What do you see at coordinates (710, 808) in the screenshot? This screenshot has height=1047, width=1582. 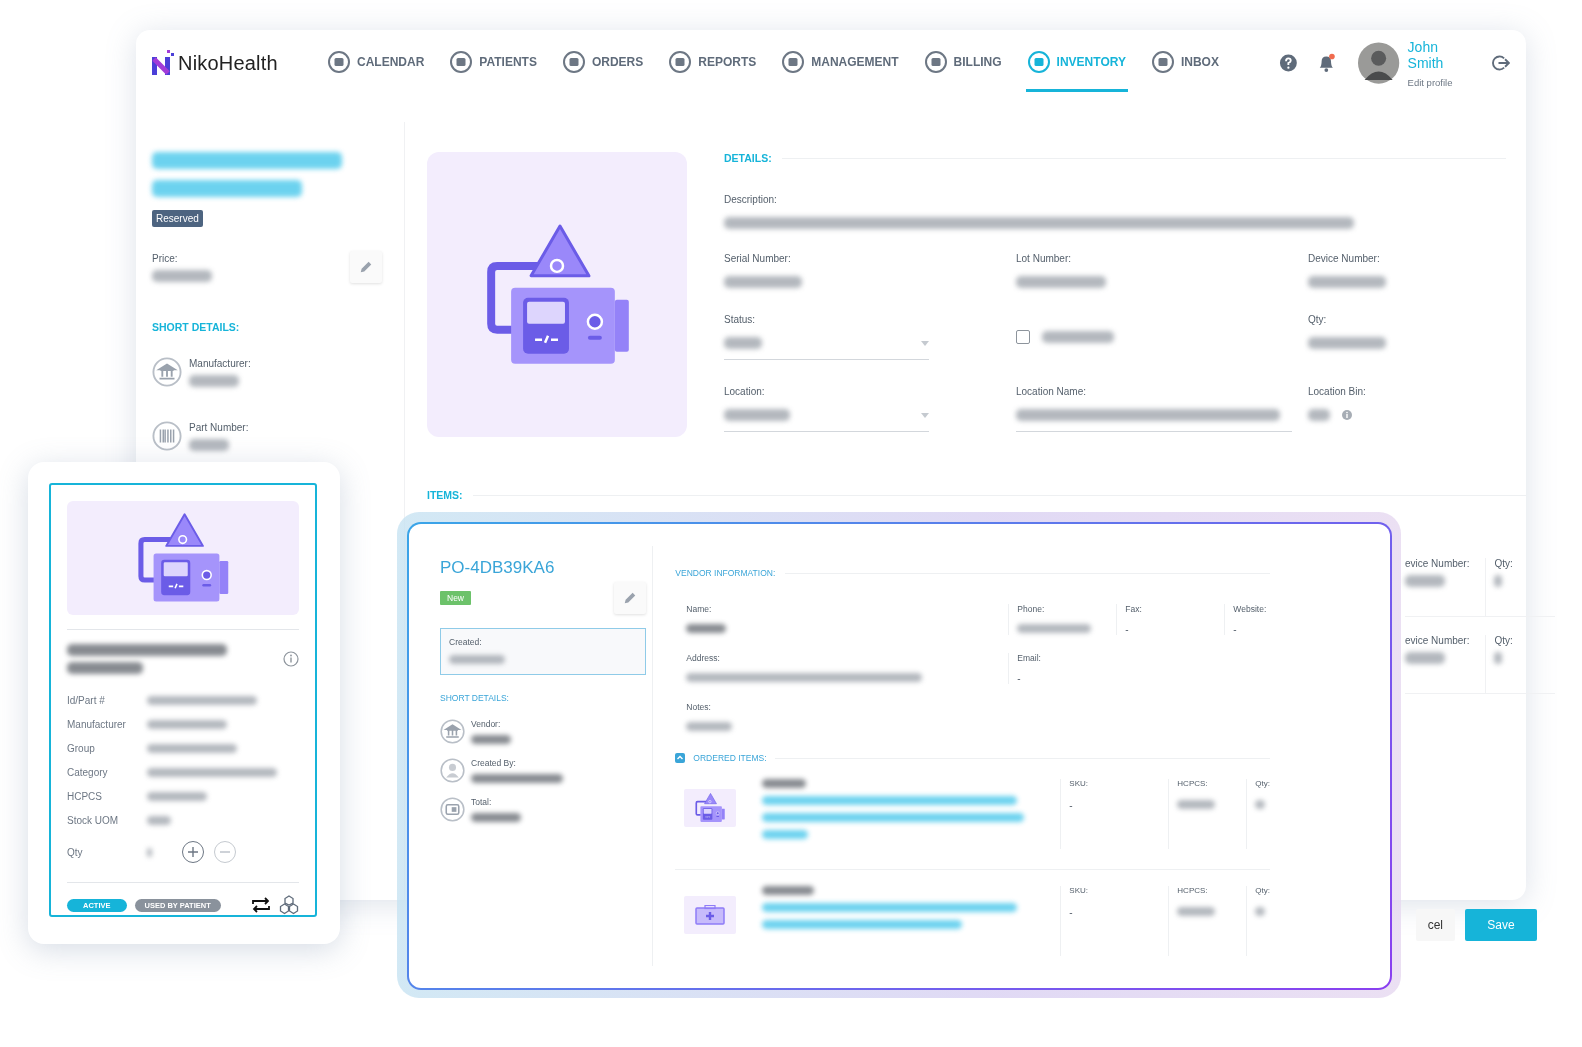 I see `cpap-machine-drawing` at bounding box center [710, 808].